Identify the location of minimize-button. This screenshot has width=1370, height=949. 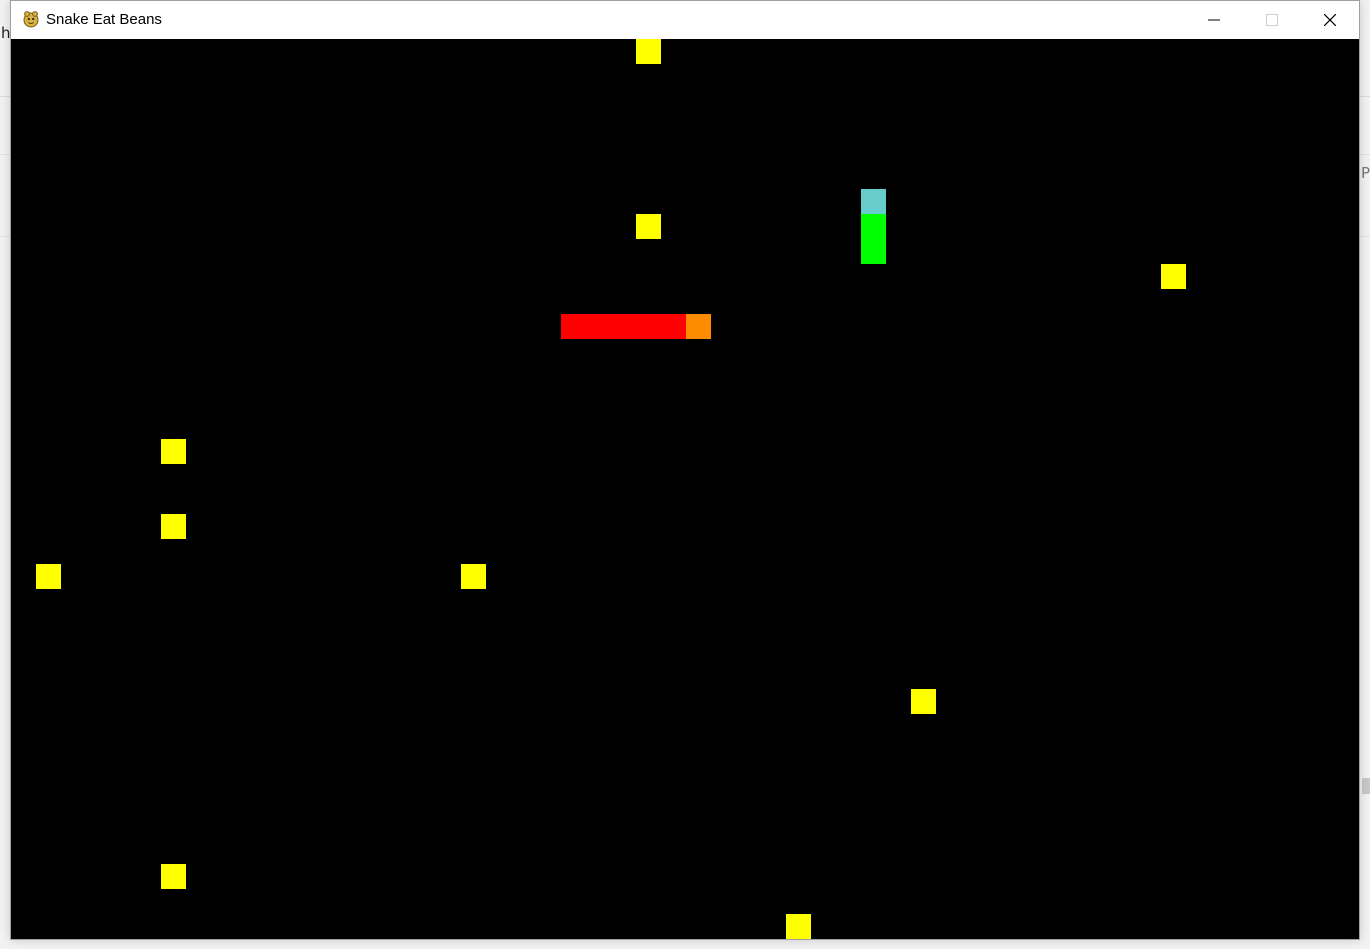
(1214, 20).